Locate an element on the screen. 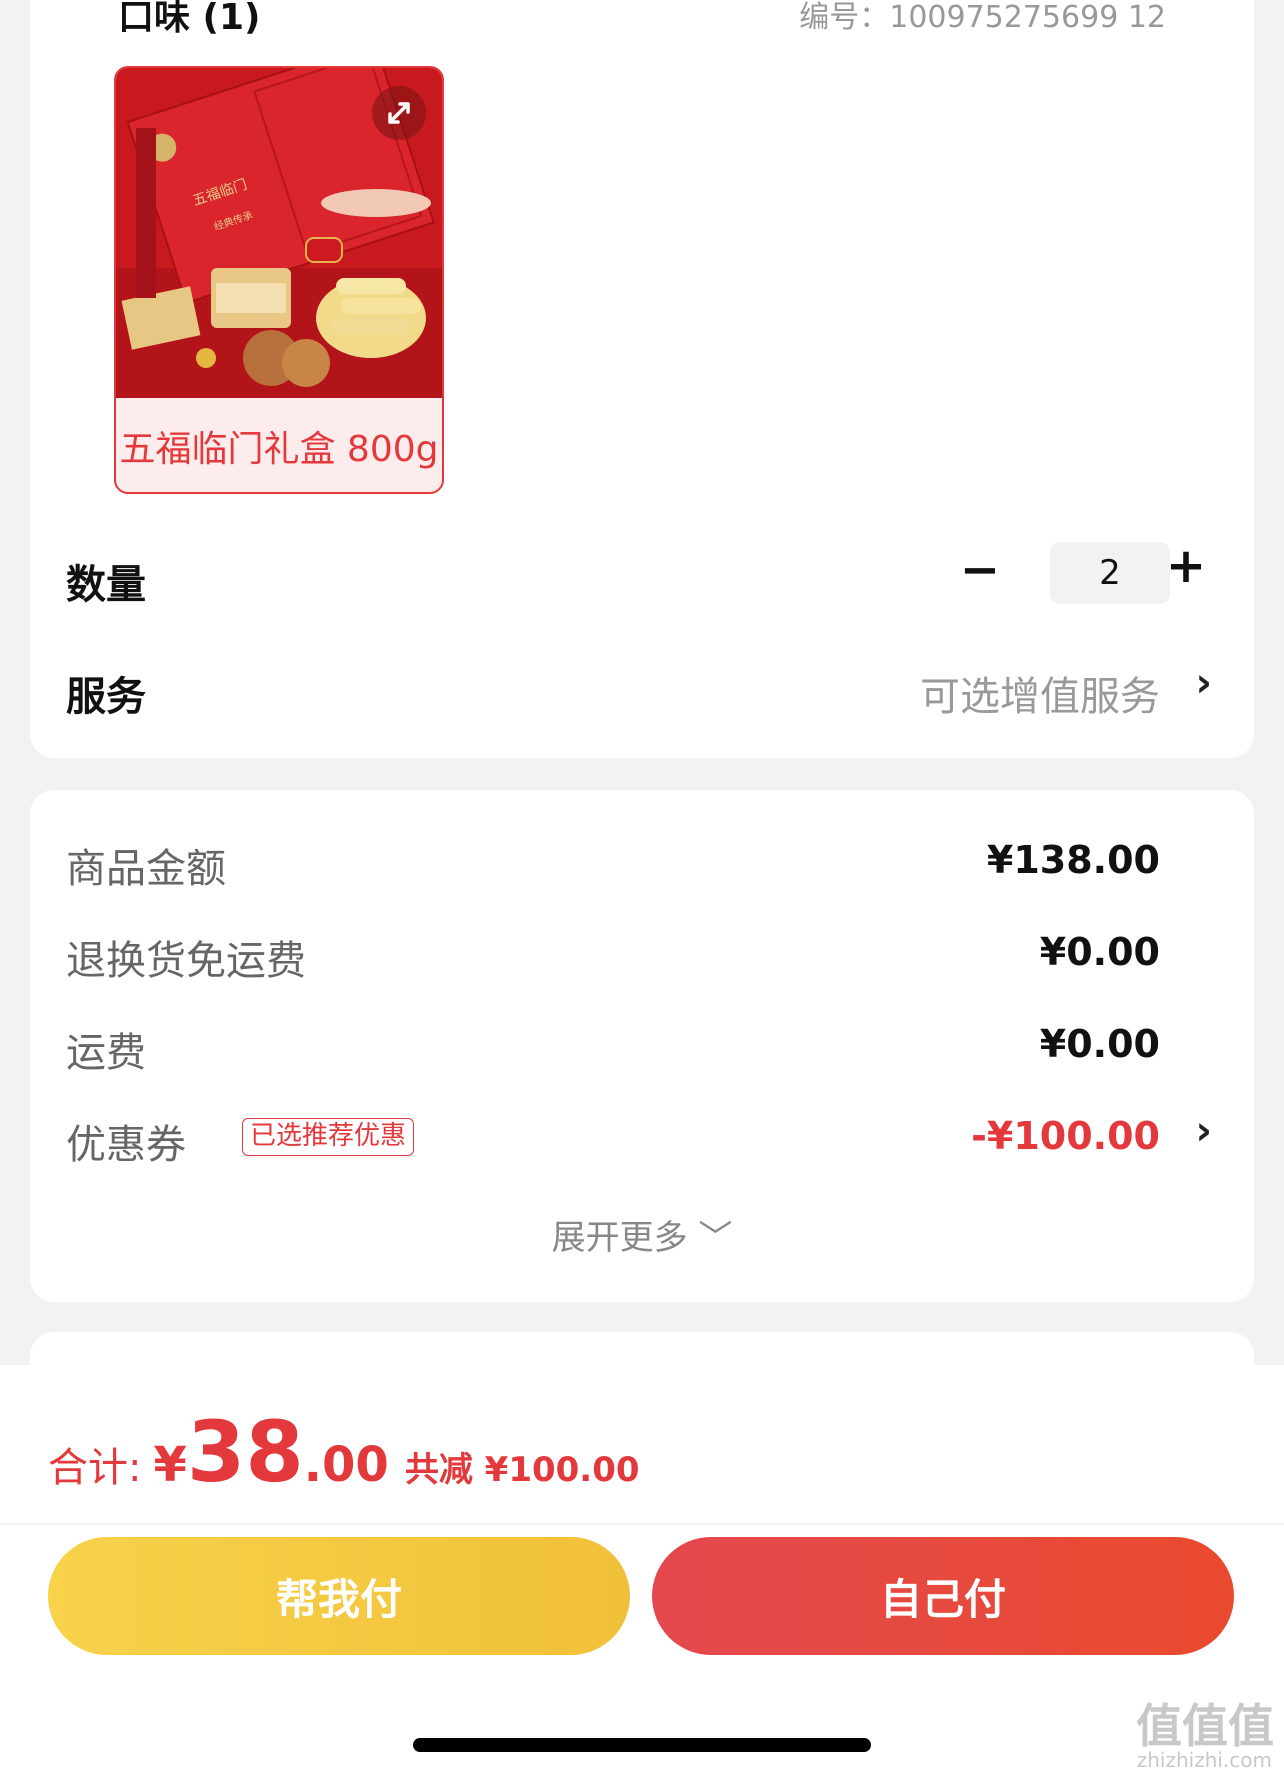 The image size is (1284, 1777). product-name: 五福临门礼盒 800g is located at coordinates (279, 449).